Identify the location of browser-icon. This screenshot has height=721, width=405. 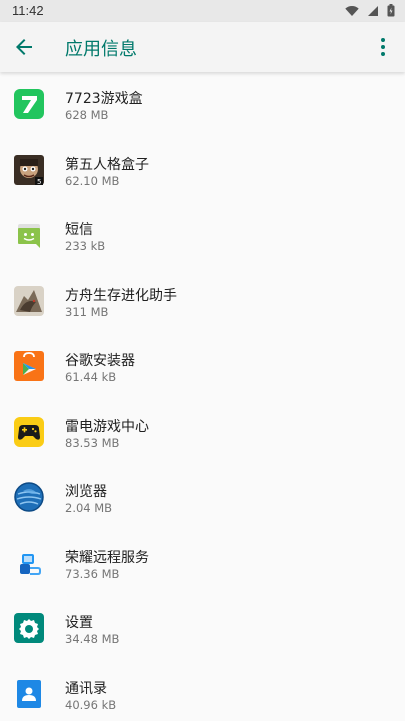
(29, 497).